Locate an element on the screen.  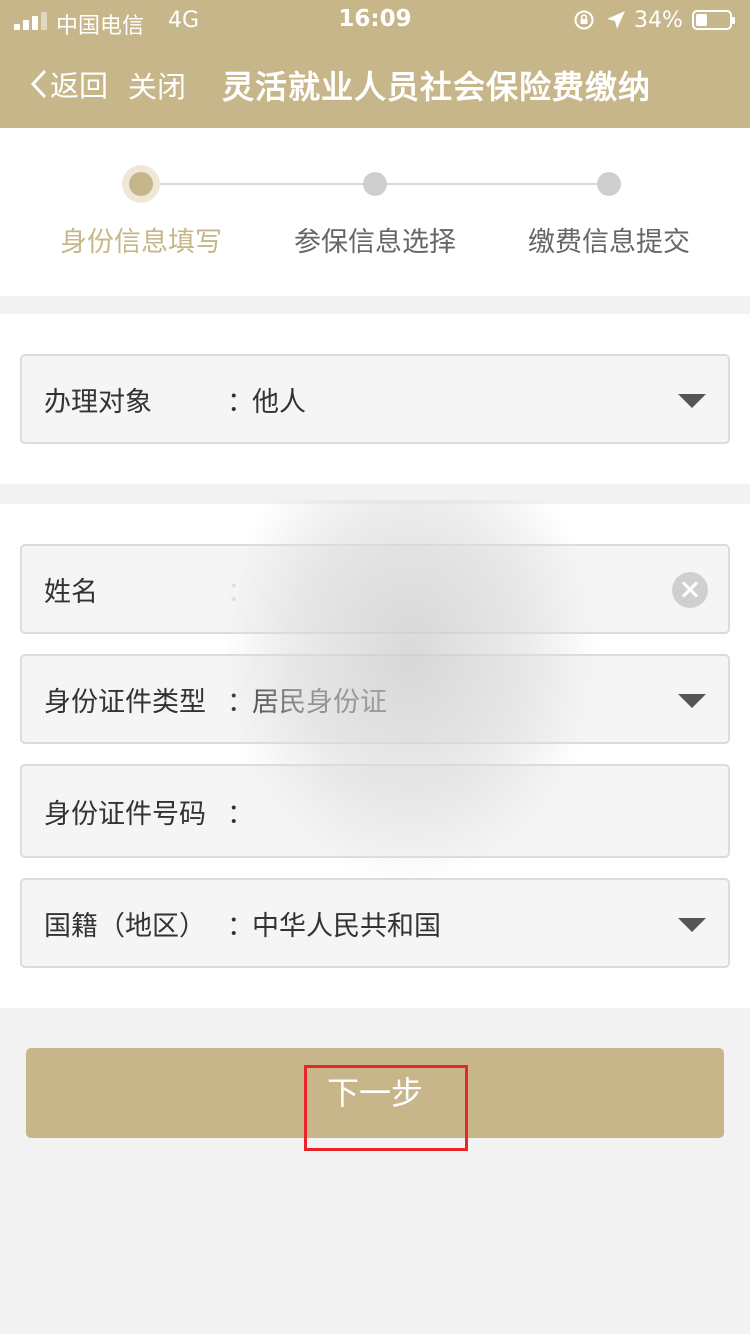
next-step-button: 下一步 is located at coordinates (375, 1093).